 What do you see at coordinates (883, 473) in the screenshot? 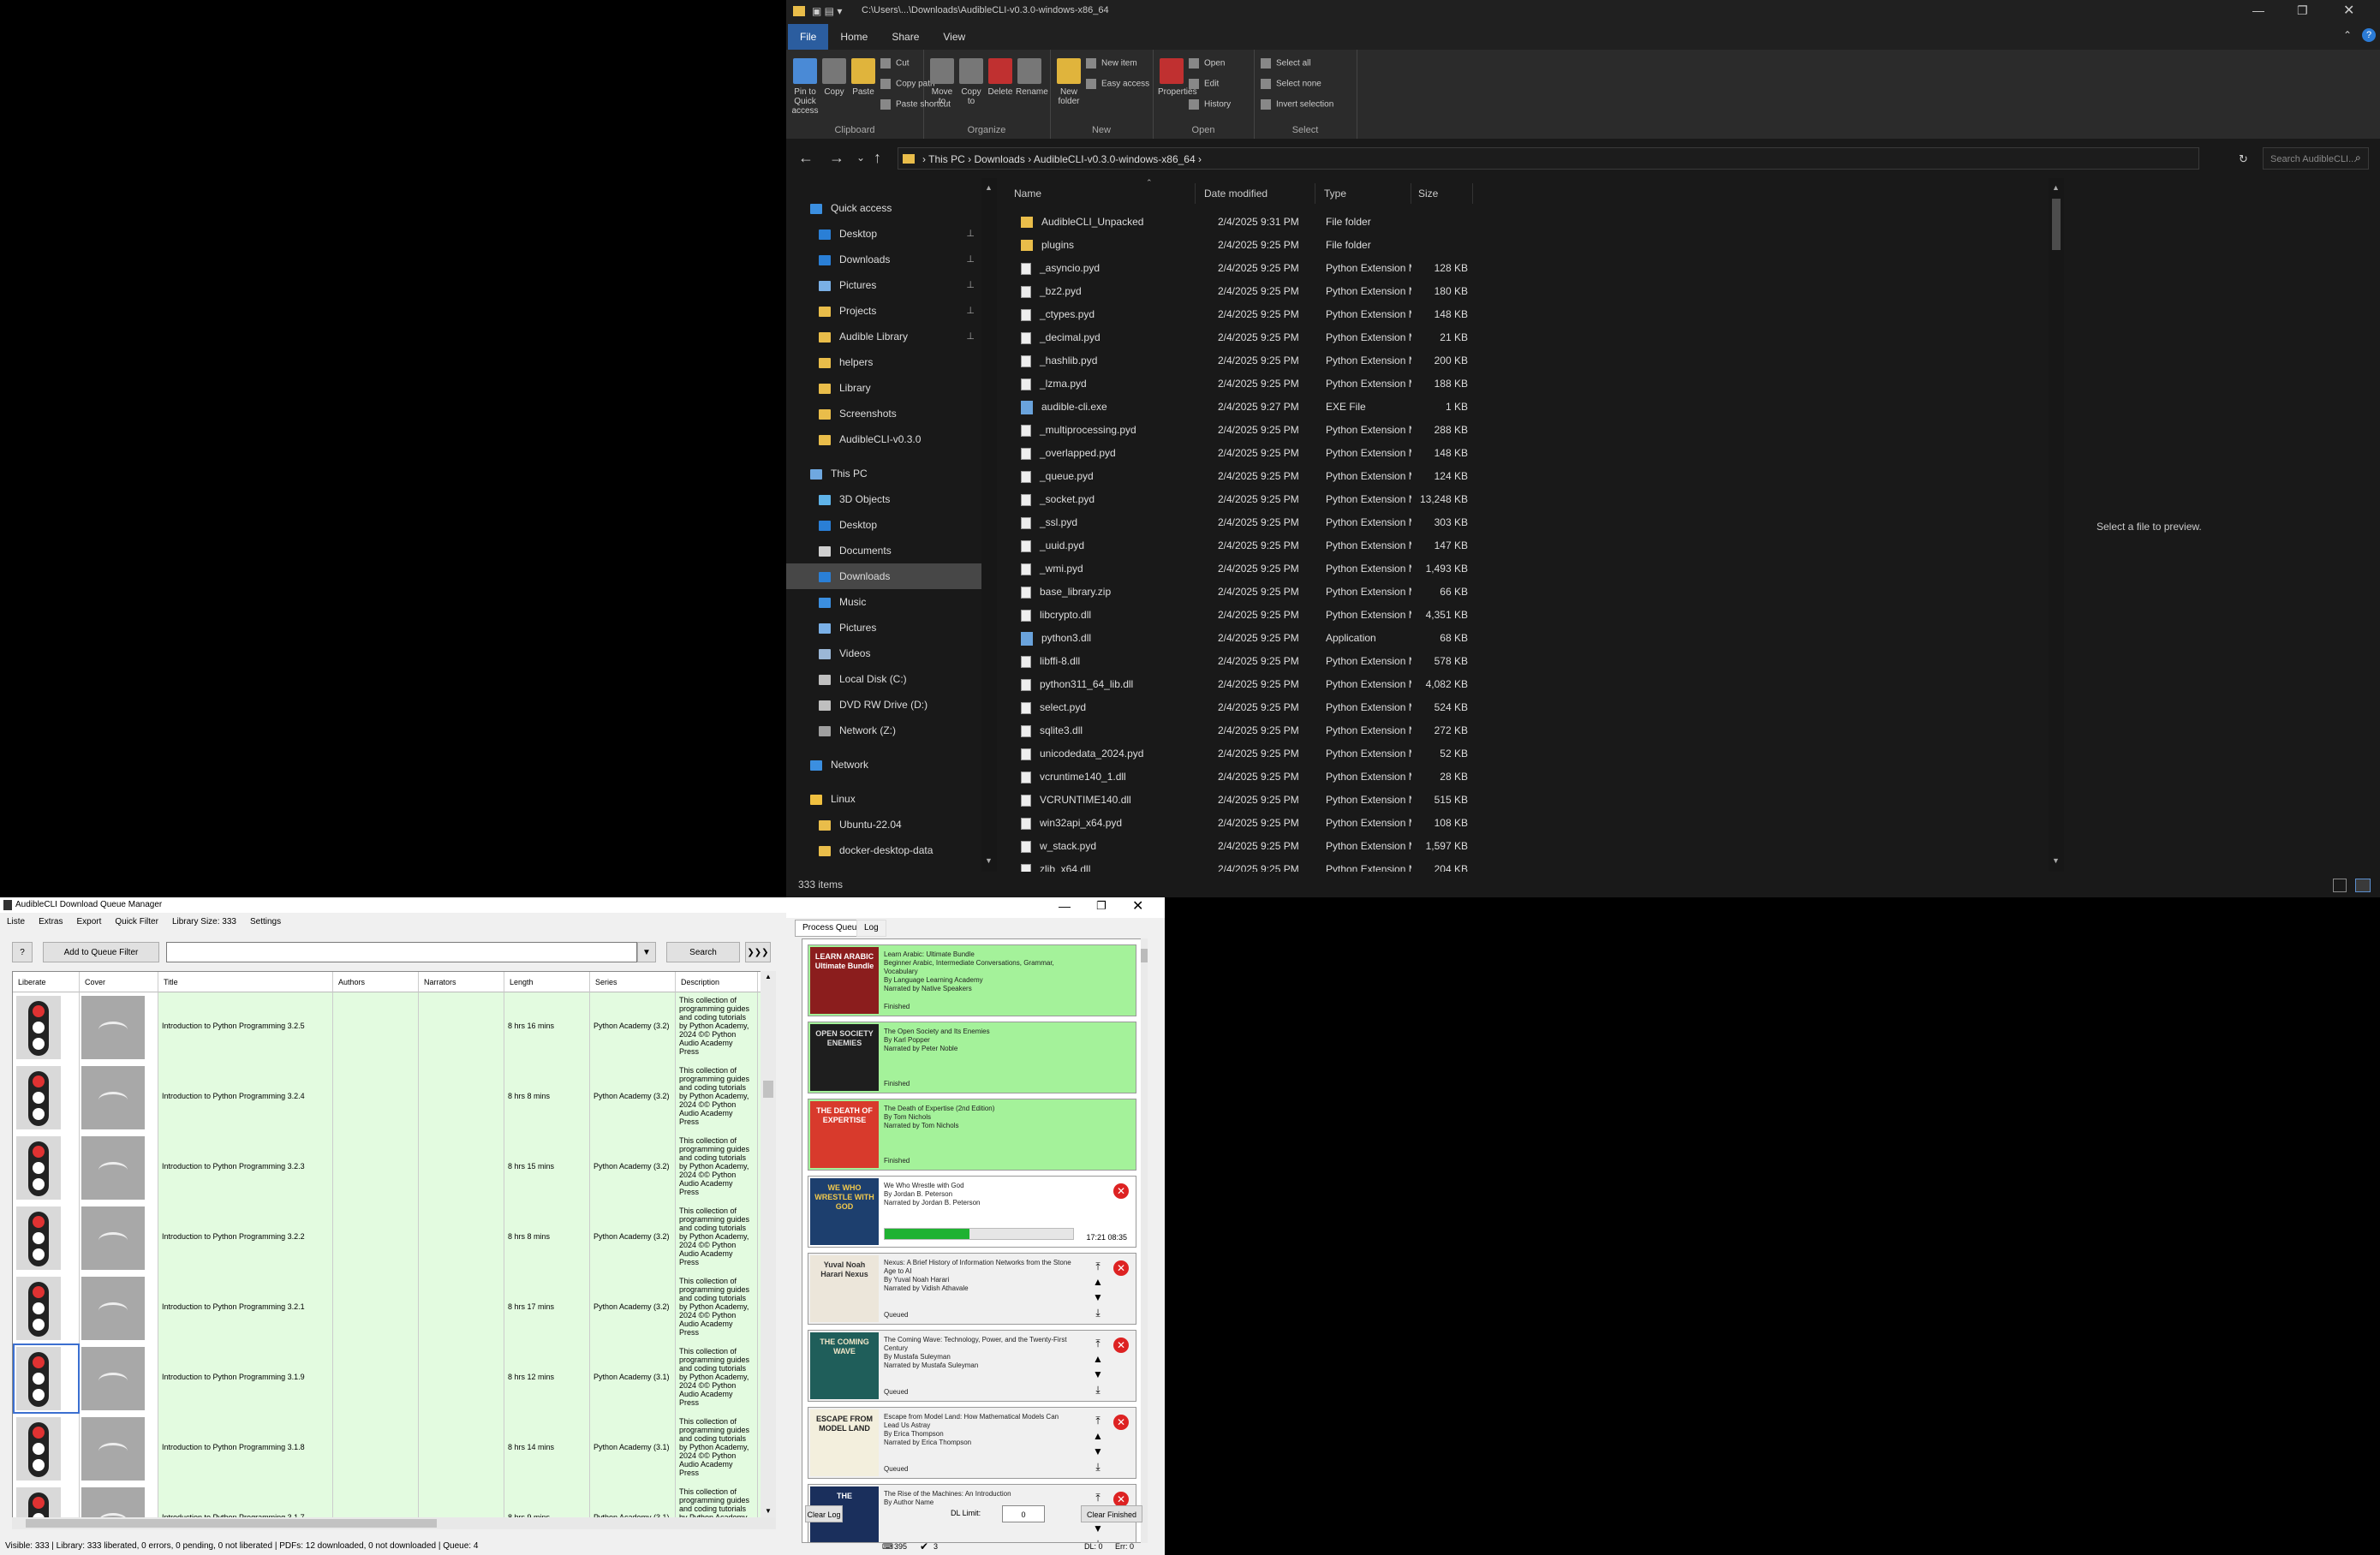
I see `nav-item-this-pc: This PC` at bounding box center [883, 473].